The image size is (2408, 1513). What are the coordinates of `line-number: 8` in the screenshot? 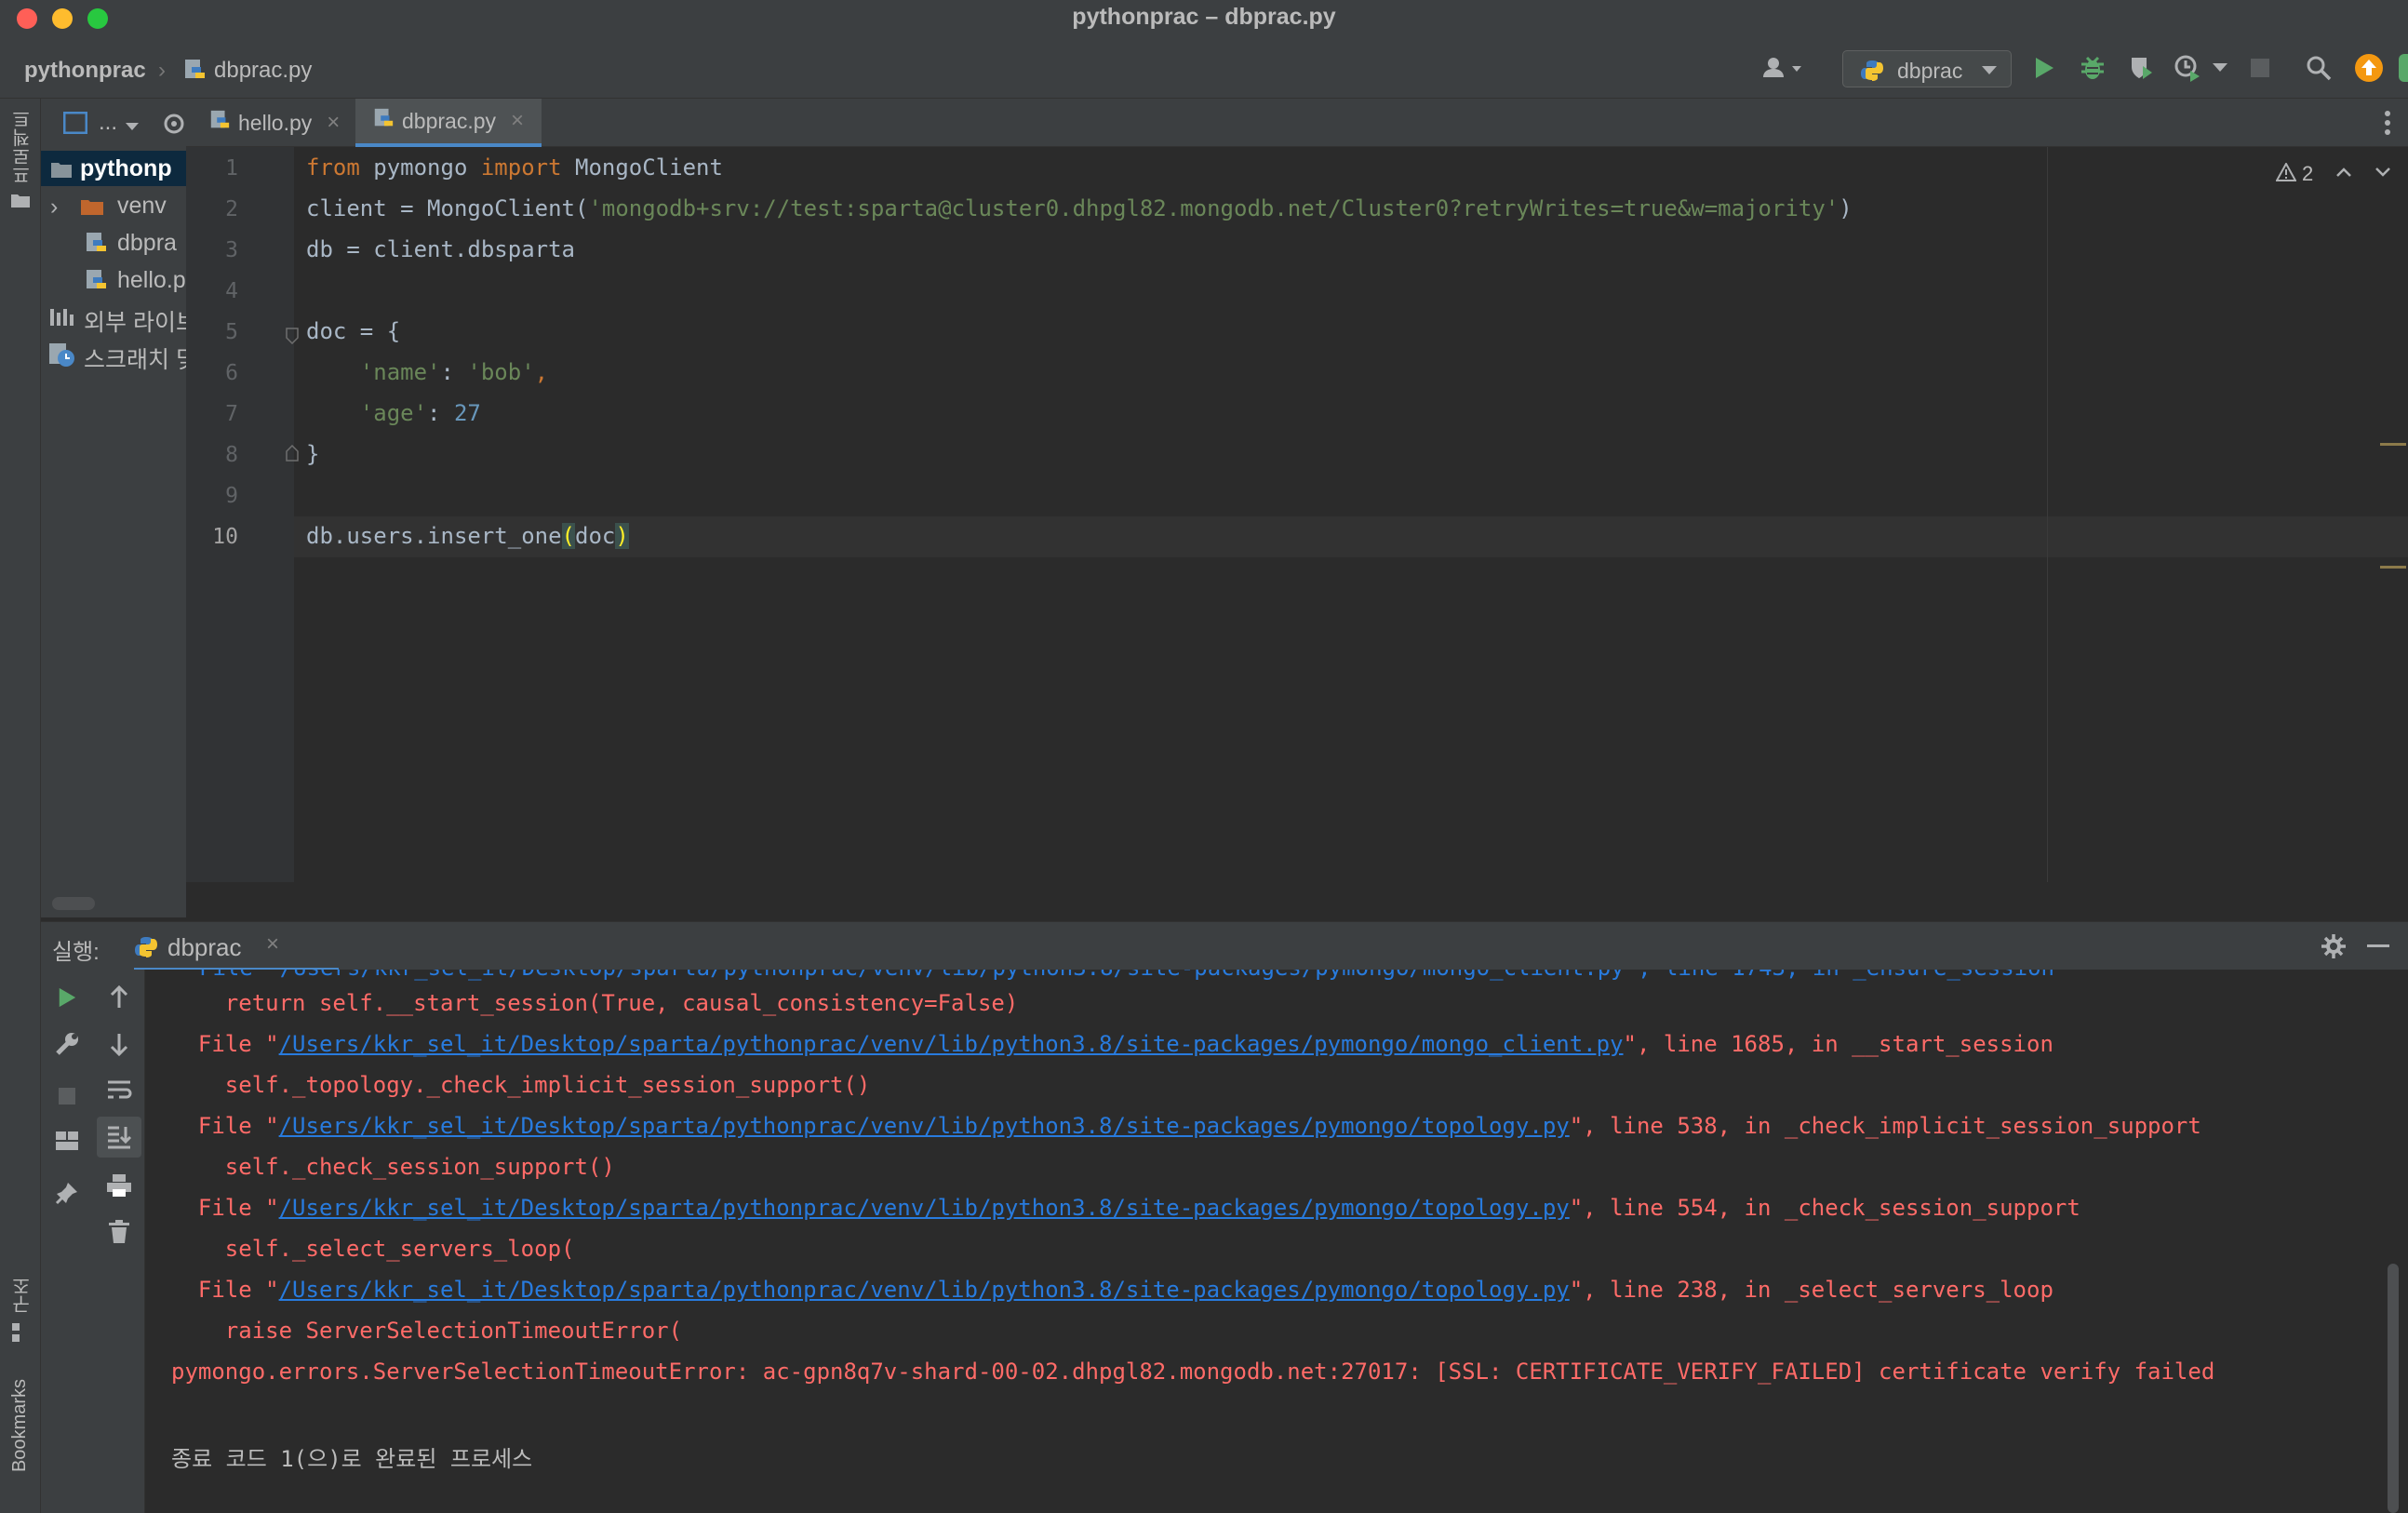 It's located at (232, 455).